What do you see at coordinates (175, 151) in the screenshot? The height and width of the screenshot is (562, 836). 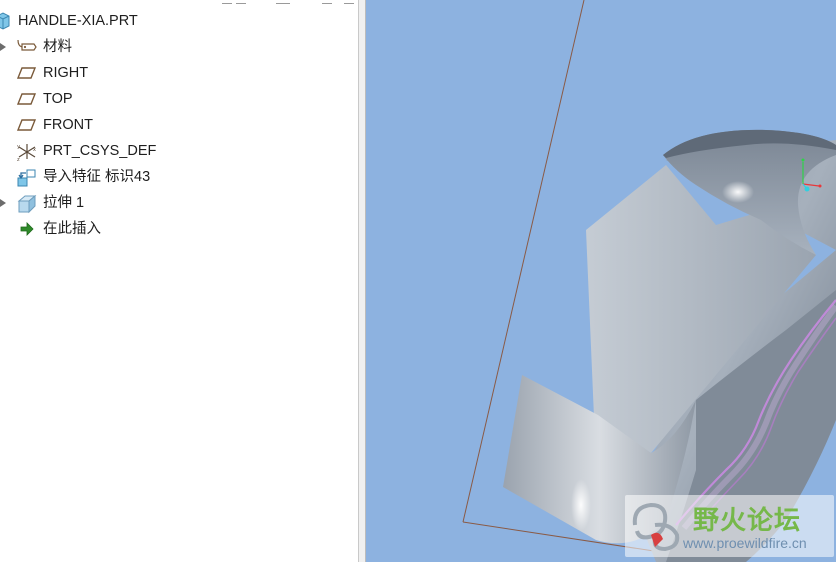 I see `tree-item-csys: y x z PRT_CSYS_DEF` at bounding box center [175, 151].